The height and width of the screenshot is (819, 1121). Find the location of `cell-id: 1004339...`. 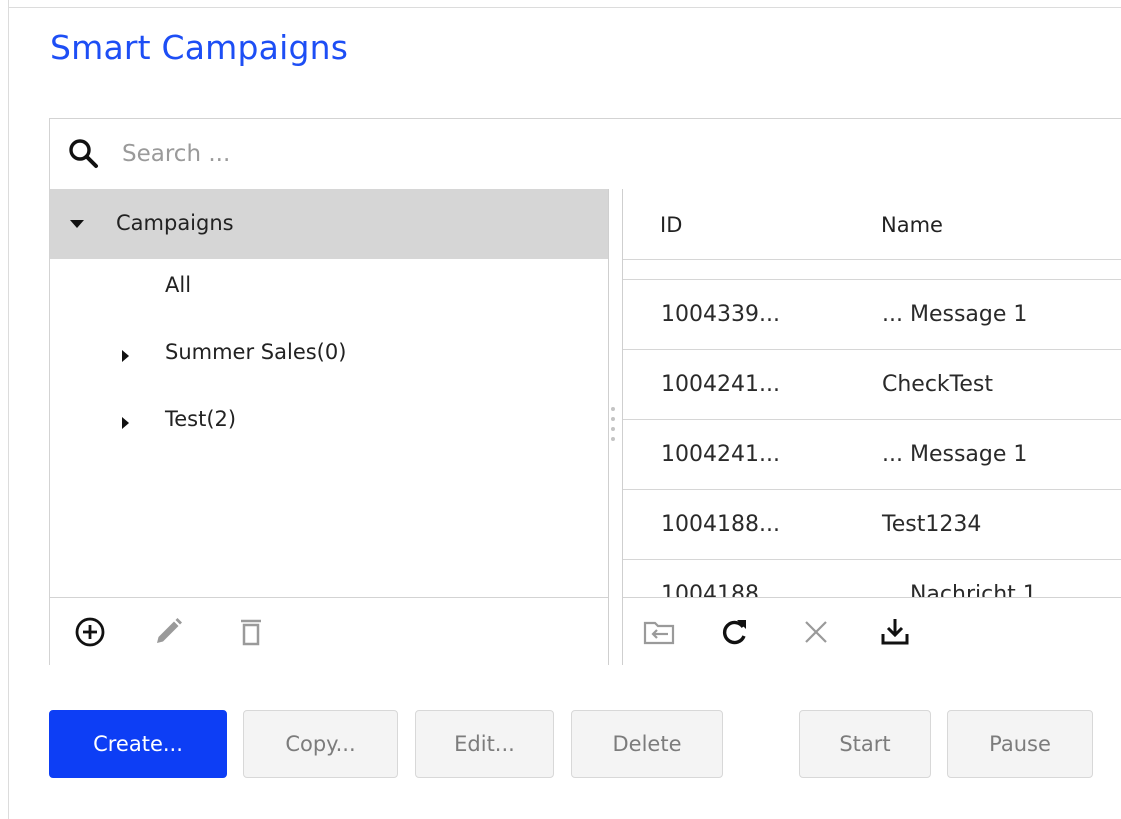

cell-id: 1004339... is located at coordinates (720, 314).